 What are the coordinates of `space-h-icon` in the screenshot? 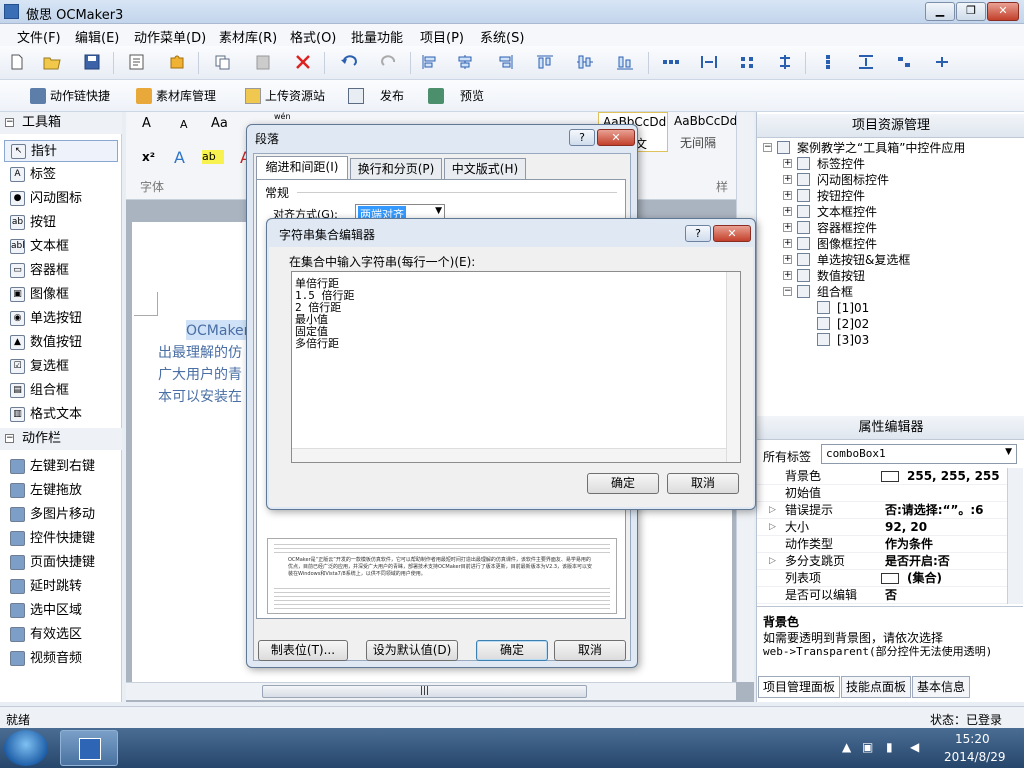 It's located at (709, 62).